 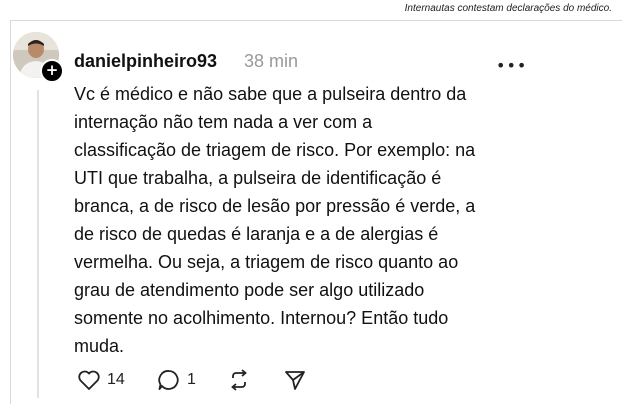 What do you see at coordinates (271, 61) in the screenshot?
I see `post-time: 38 min` at bounding box center [271, 61].